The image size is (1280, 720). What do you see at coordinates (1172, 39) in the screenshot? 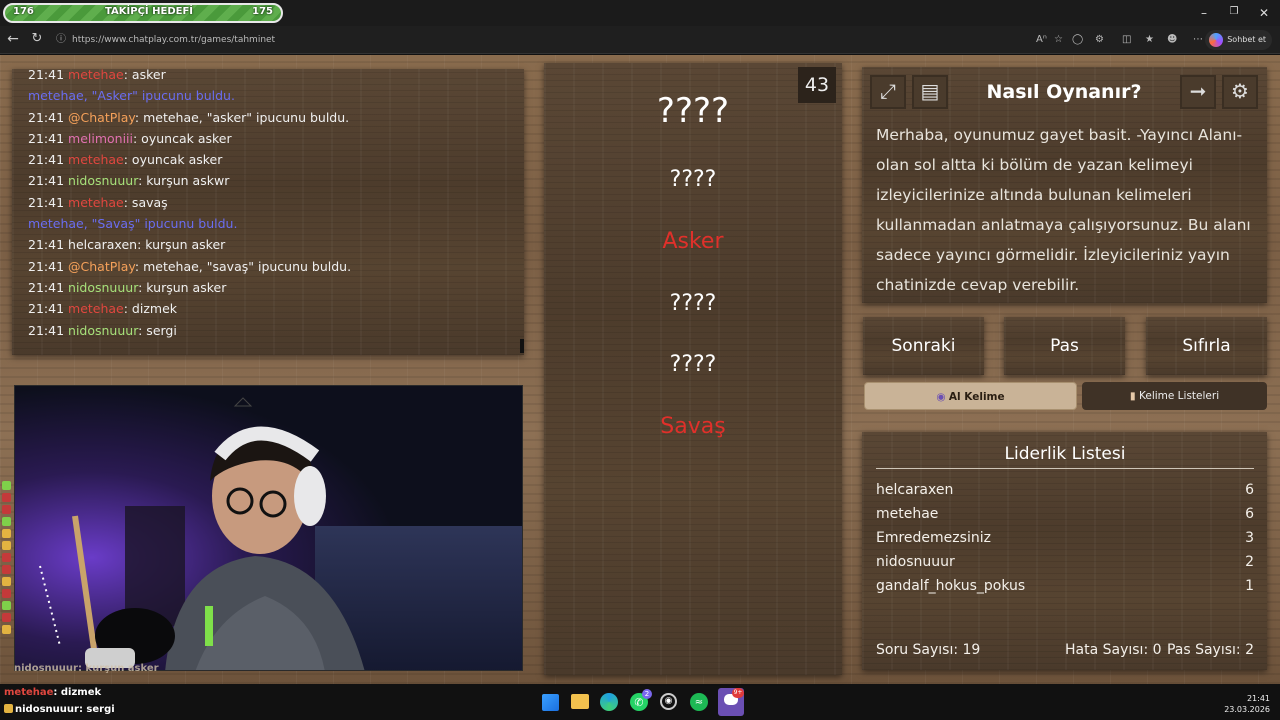
I see `profile-icon: ☻` at bounding box center [1172, 39].